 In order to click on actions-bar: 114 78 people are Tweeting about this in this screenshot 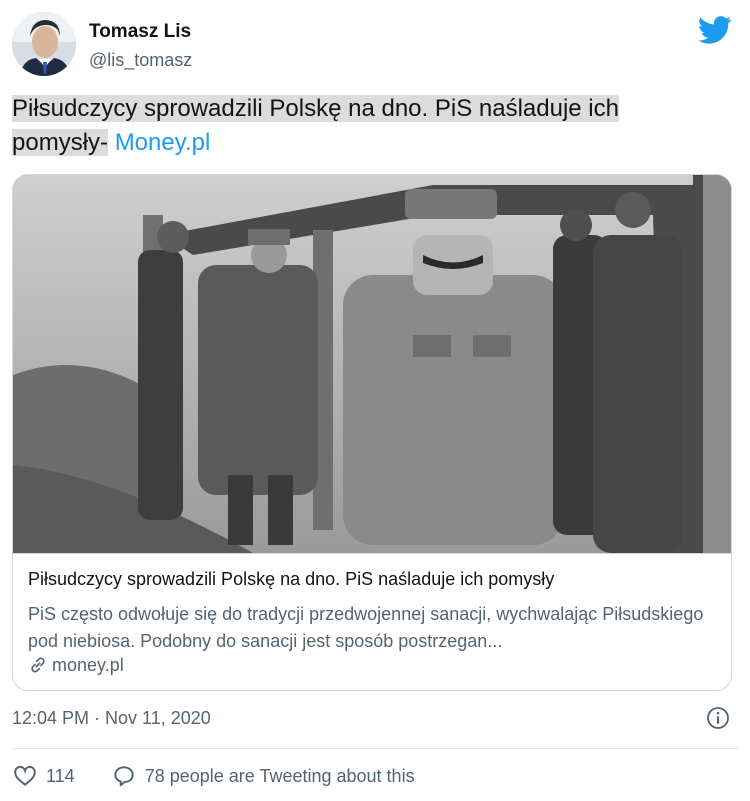, I will do `click(213, 776)`.